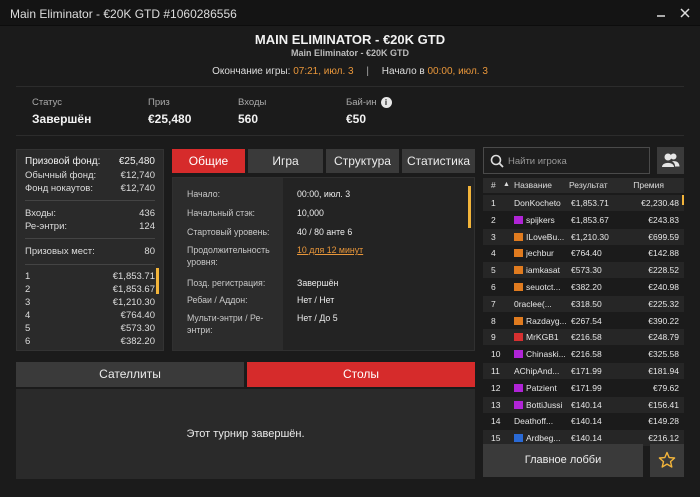 Image resolution: width=700 pixels, height=497 pixels. Describe the element at coordinates (583, 321) in the screenshot. I see `table-row: 8 Razdayg... €267.54 €390.22` at that location.